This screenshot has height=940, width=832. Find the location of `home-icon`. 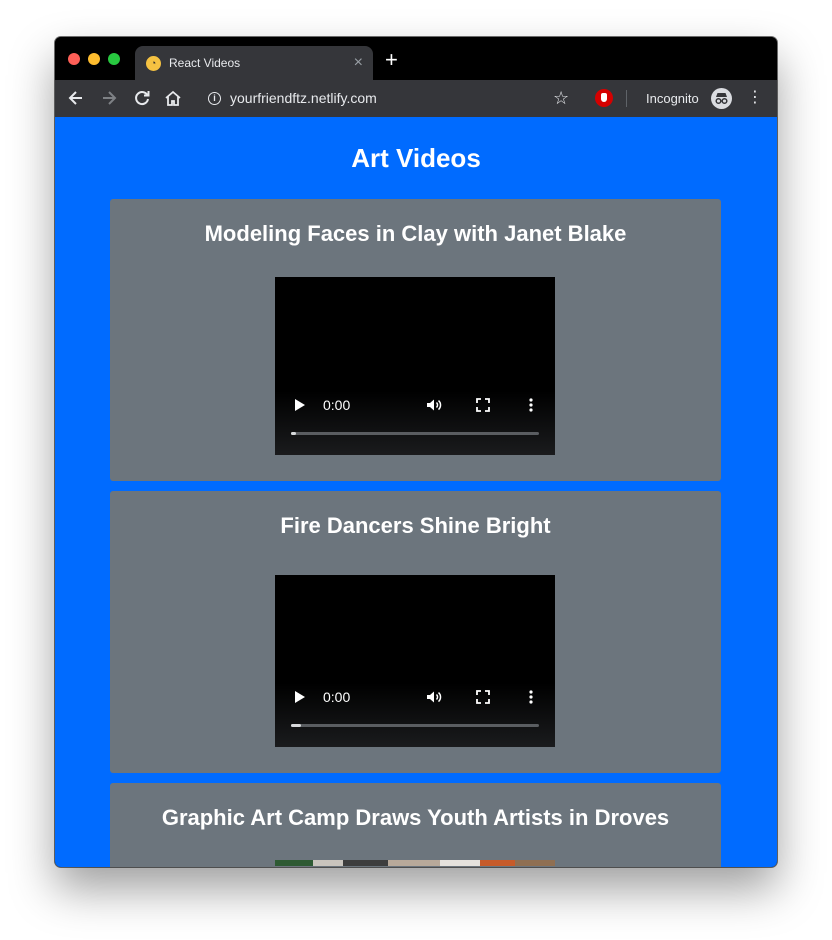

home-icon is located at coordinates (173, 98).